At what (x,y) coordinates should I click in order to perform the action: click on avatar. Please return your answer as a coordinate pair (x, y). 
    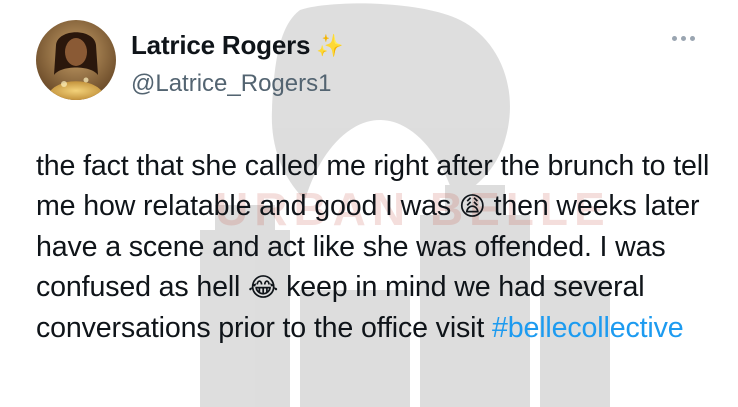
    Looking at the image, I should click on (76, 60).